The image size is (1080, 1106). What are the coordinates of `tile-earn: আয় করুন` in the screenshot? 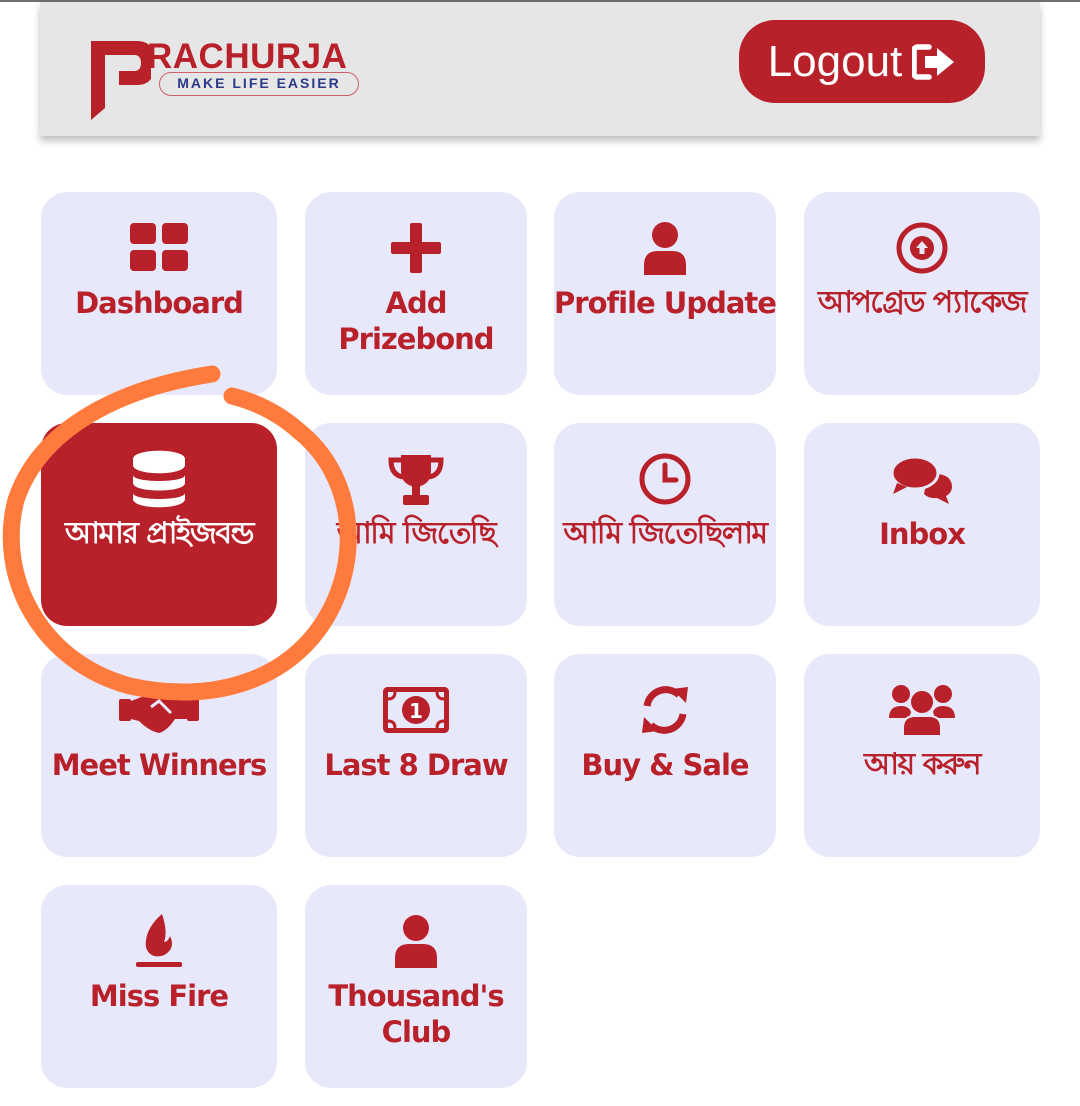 It's located at (922, 755).